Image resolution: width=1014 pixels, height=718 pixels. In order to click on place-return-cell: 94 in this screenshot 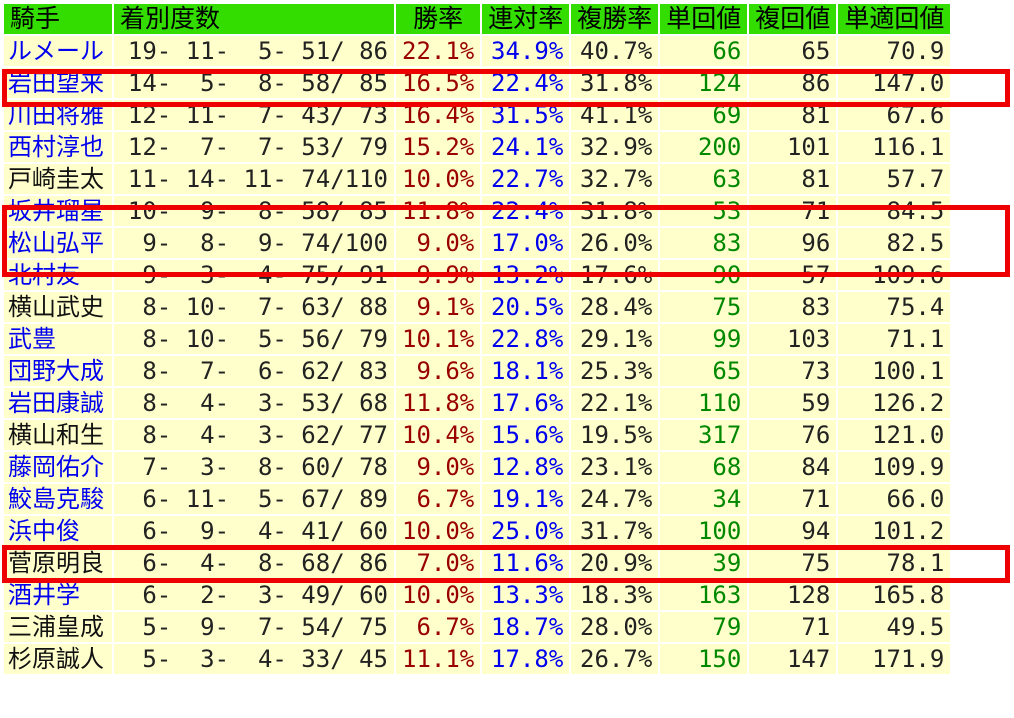, I will do `click(793, 531)`.